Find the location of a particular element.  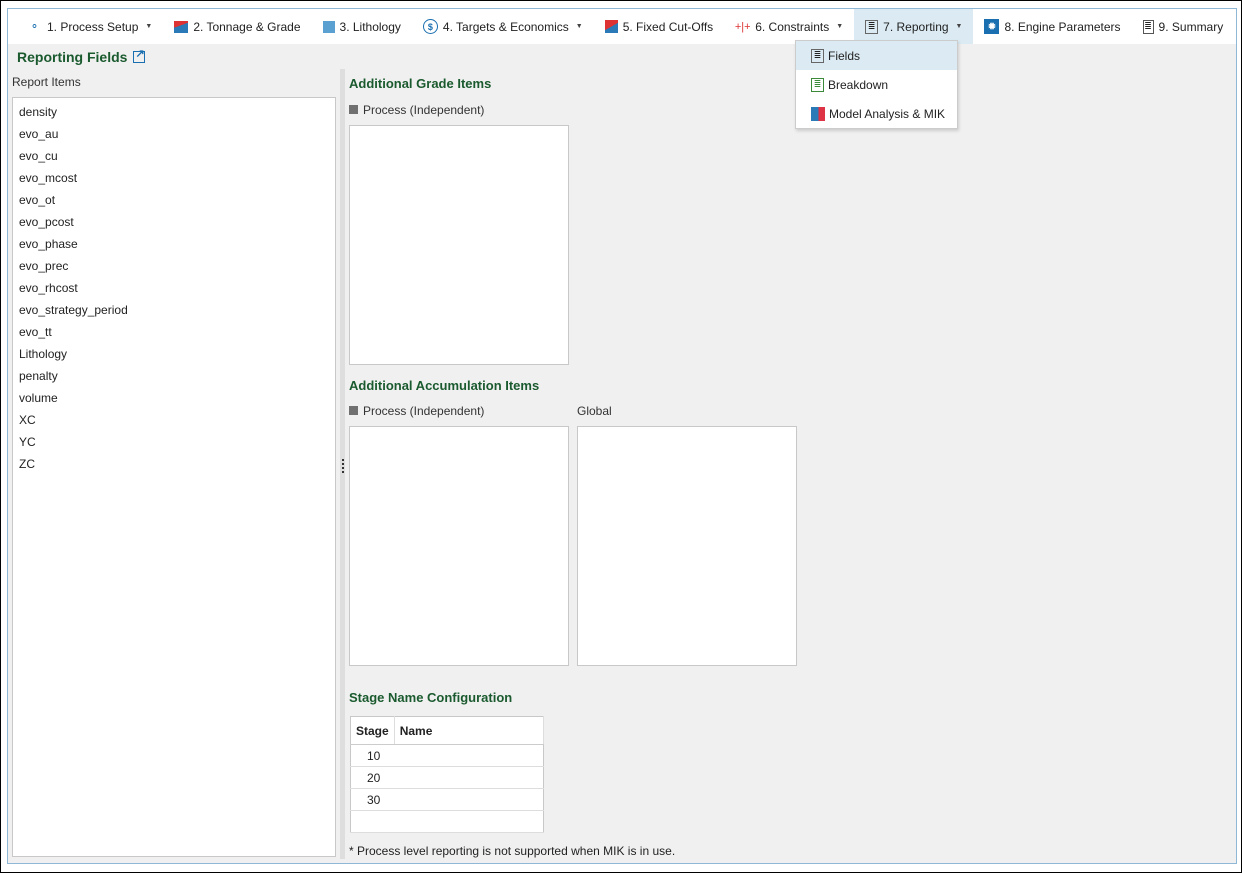

menu-item-breakdown: ≣ Breakdown is located at coordinates (876, 84).